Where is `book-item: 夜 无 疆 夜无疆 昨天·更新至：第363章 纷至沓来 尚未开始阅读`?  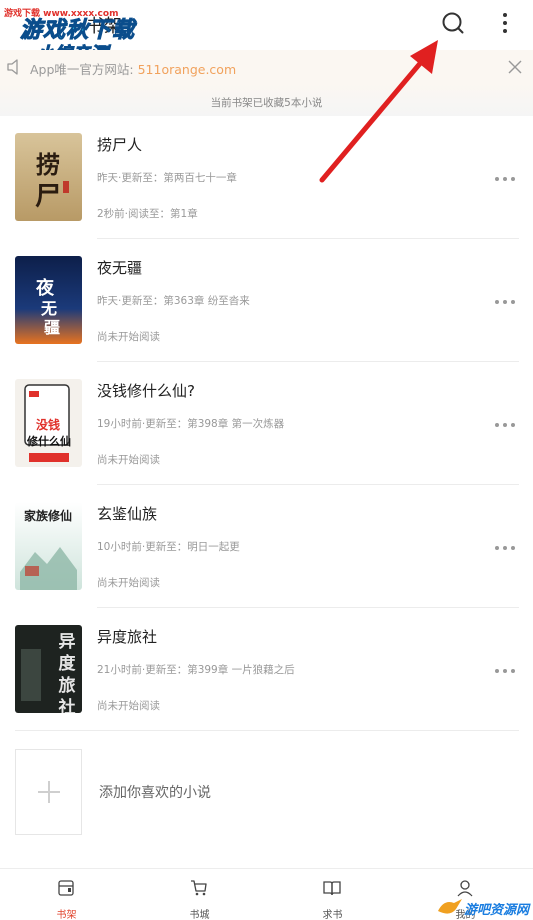
book-item: 夜 无 疆 夜无疆 昨天·更新至：第363章 纷至沓来 尚未开始阅读 is located at coordinates (266, 300).